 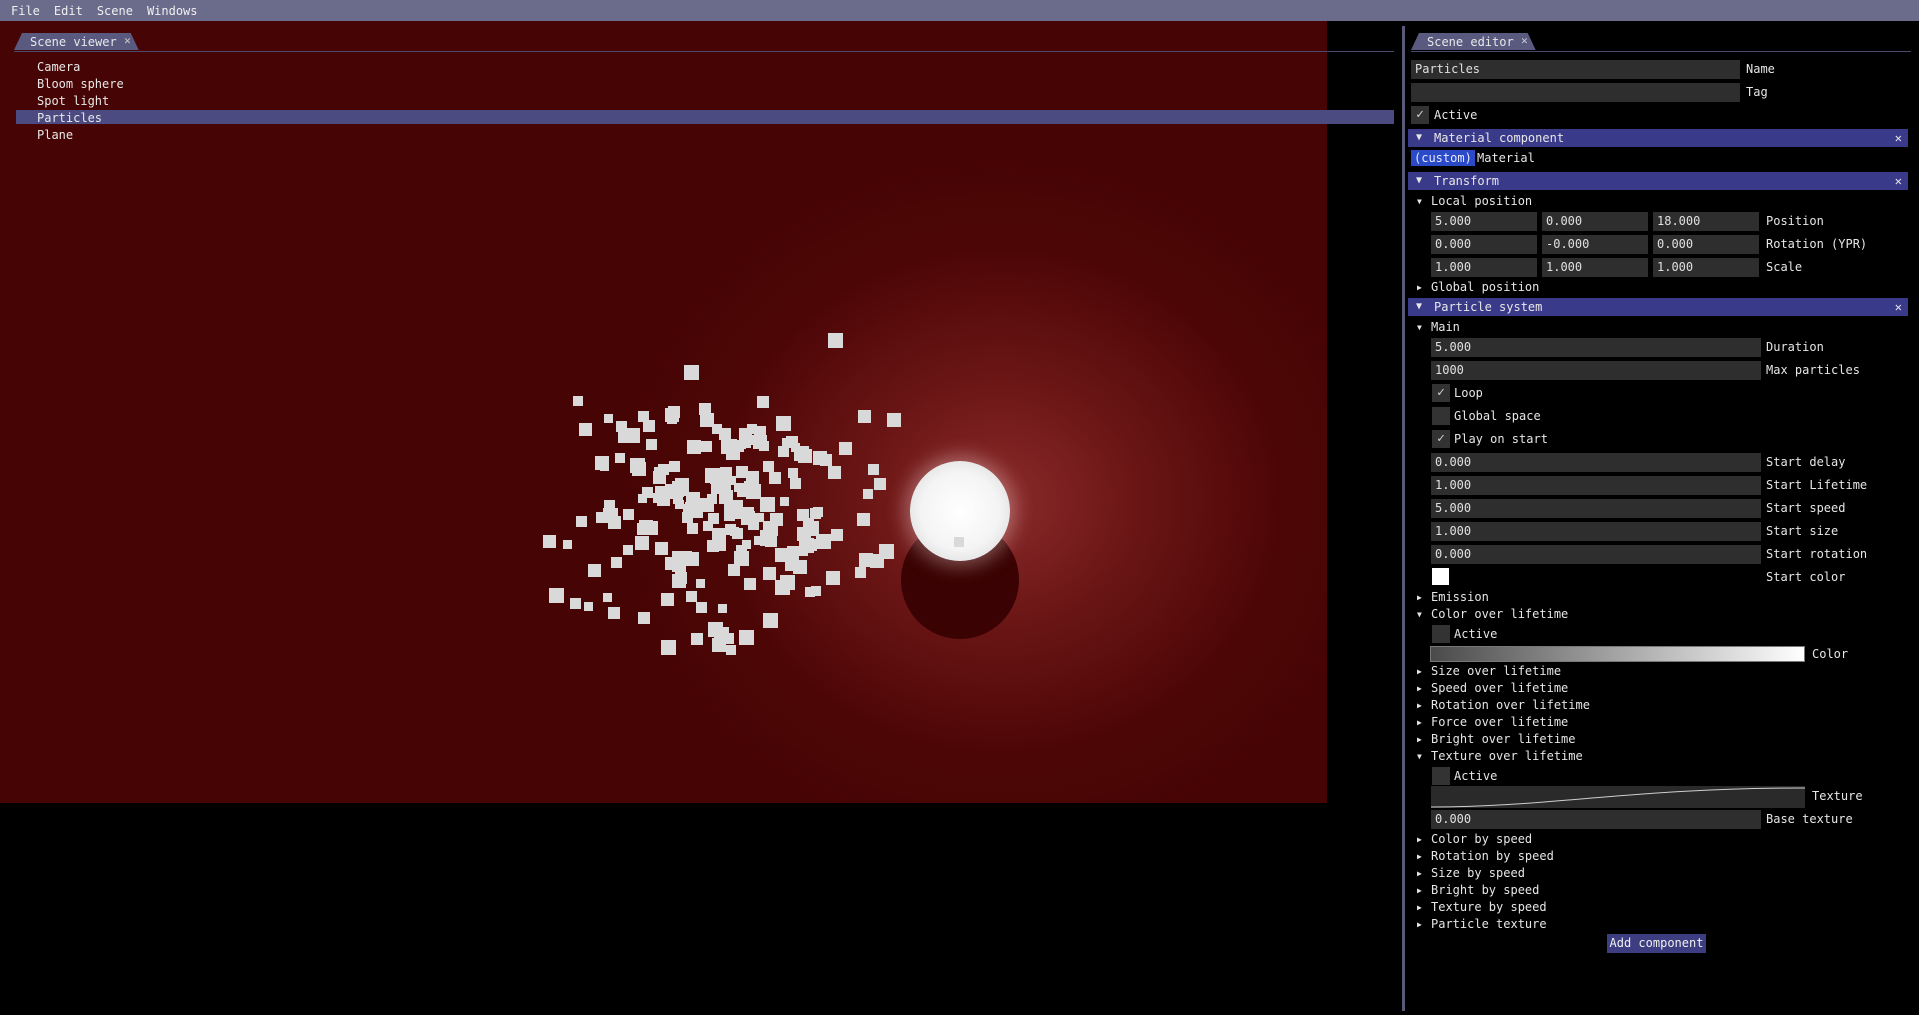 What do you see at coordinates (69, 118) in the screenshot?
I see `tree-item-particles: Particles` at bounding box center [69, 118].